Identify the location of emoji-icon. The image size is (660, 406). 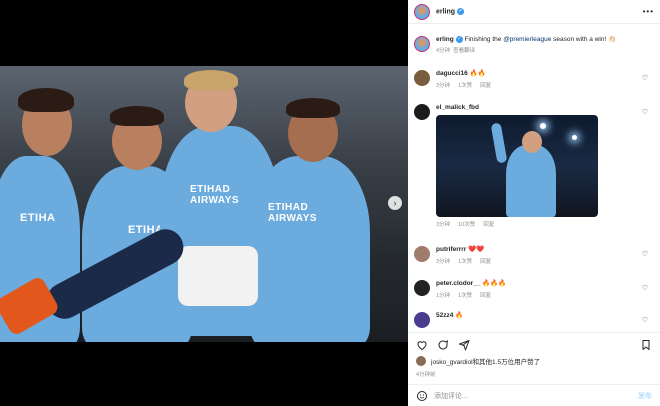
(422, 396).